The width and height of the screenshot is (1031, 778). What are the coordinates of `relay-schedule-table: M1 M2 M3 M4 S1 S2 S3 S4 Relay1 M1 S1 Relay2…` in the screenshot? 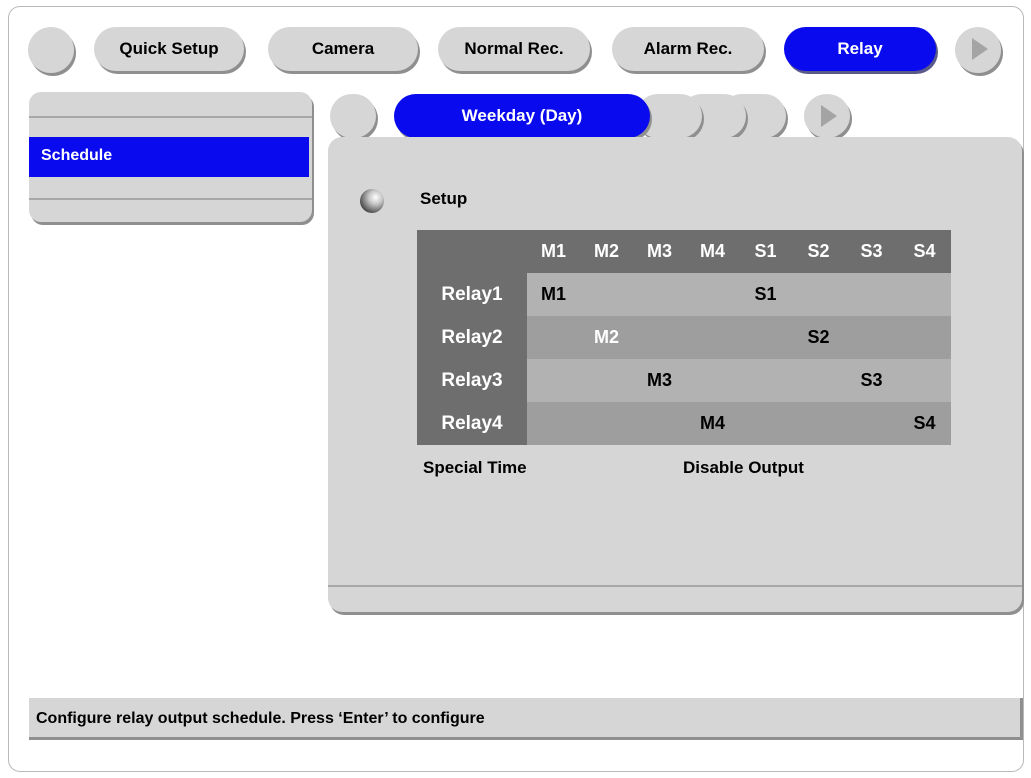 It's located at (684, 337).